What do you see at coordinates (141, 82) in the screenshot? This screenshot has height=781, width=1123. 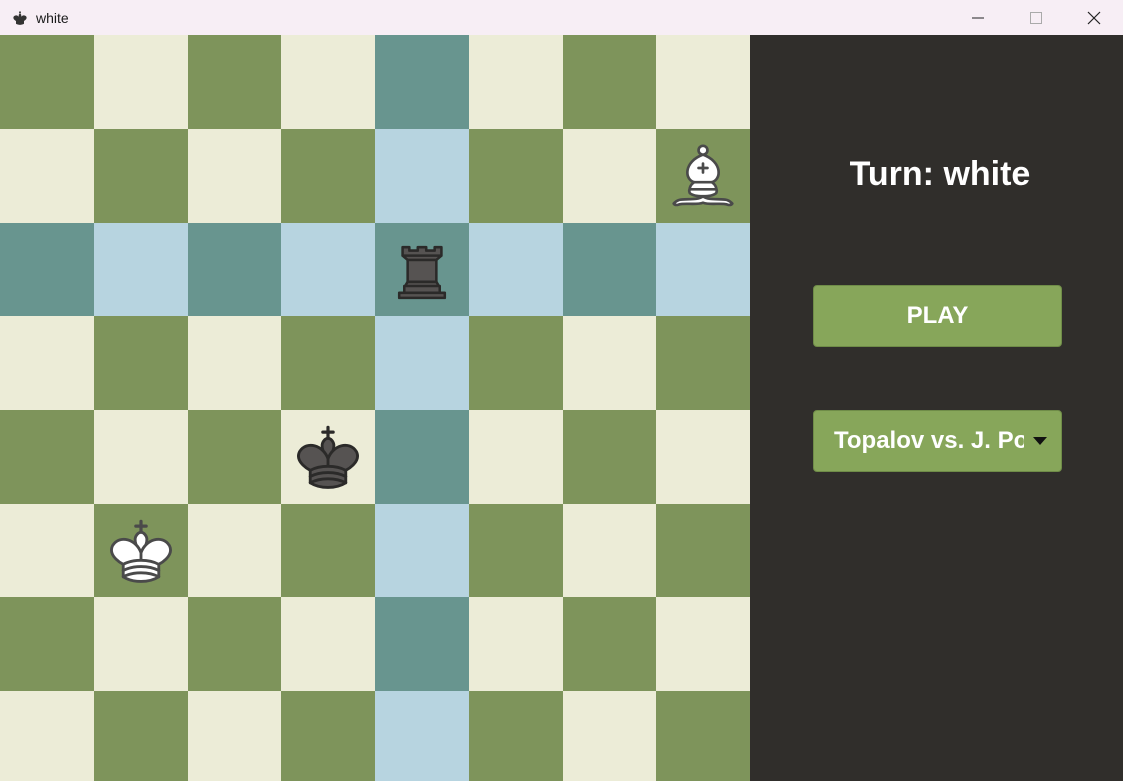 I see `square-b8` at bounding box center [141, 82].